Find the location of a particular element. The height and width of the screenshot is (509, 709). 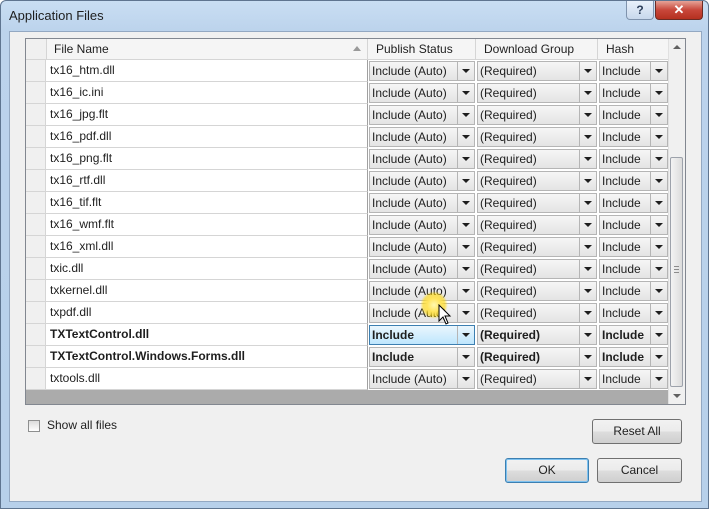

close-button: ✕ is located at coordinates (679, 10).